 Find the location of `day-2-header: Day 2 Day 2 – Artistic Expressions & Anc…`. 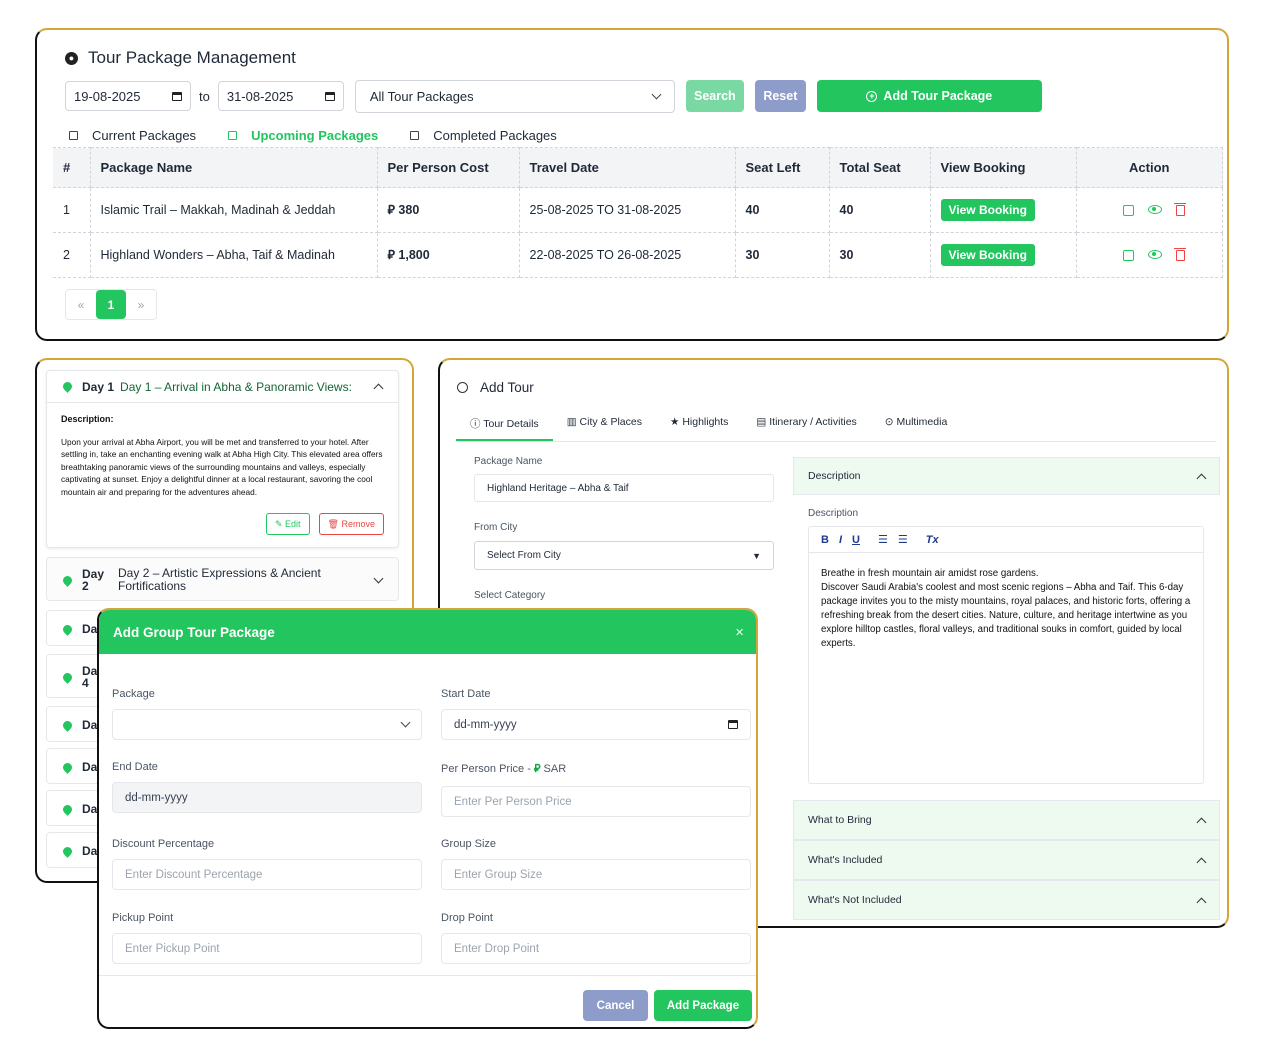

day-2-header: Day 2 Day 2 – Artistic Expressions & Anc… is located at coordinates (222, 580).